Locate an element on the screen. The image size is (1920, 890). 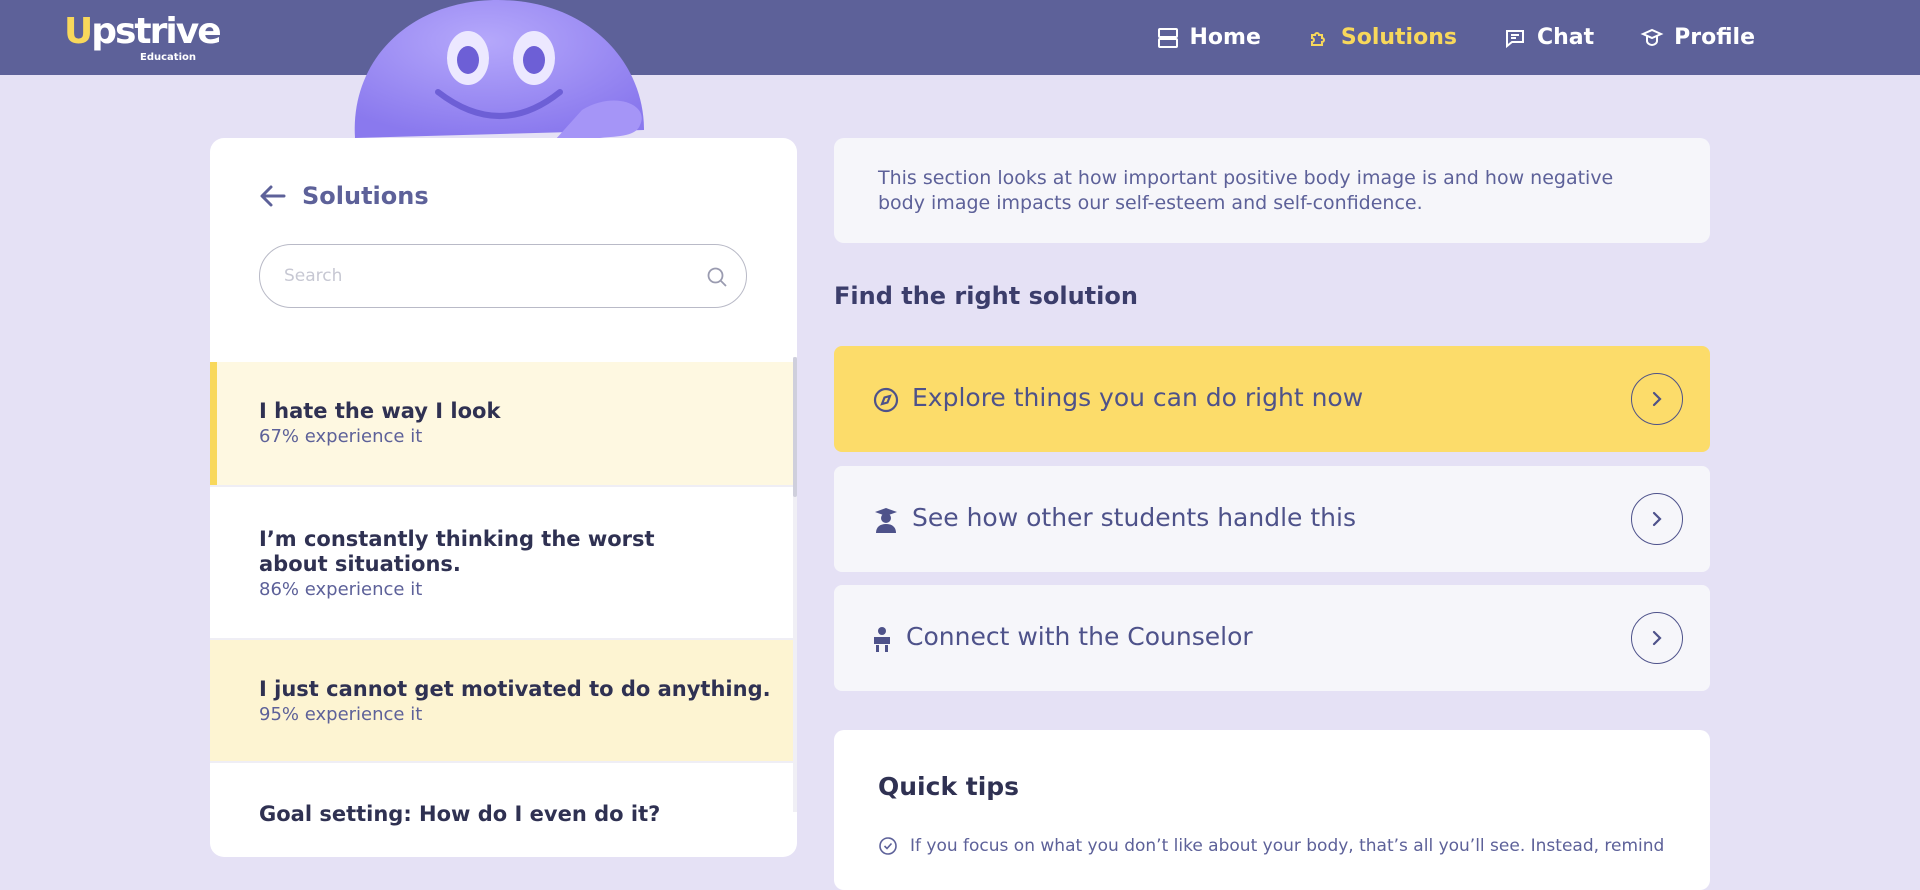
list-item: Goal setting: How do I even do it? is located at coordinates (502, 810).